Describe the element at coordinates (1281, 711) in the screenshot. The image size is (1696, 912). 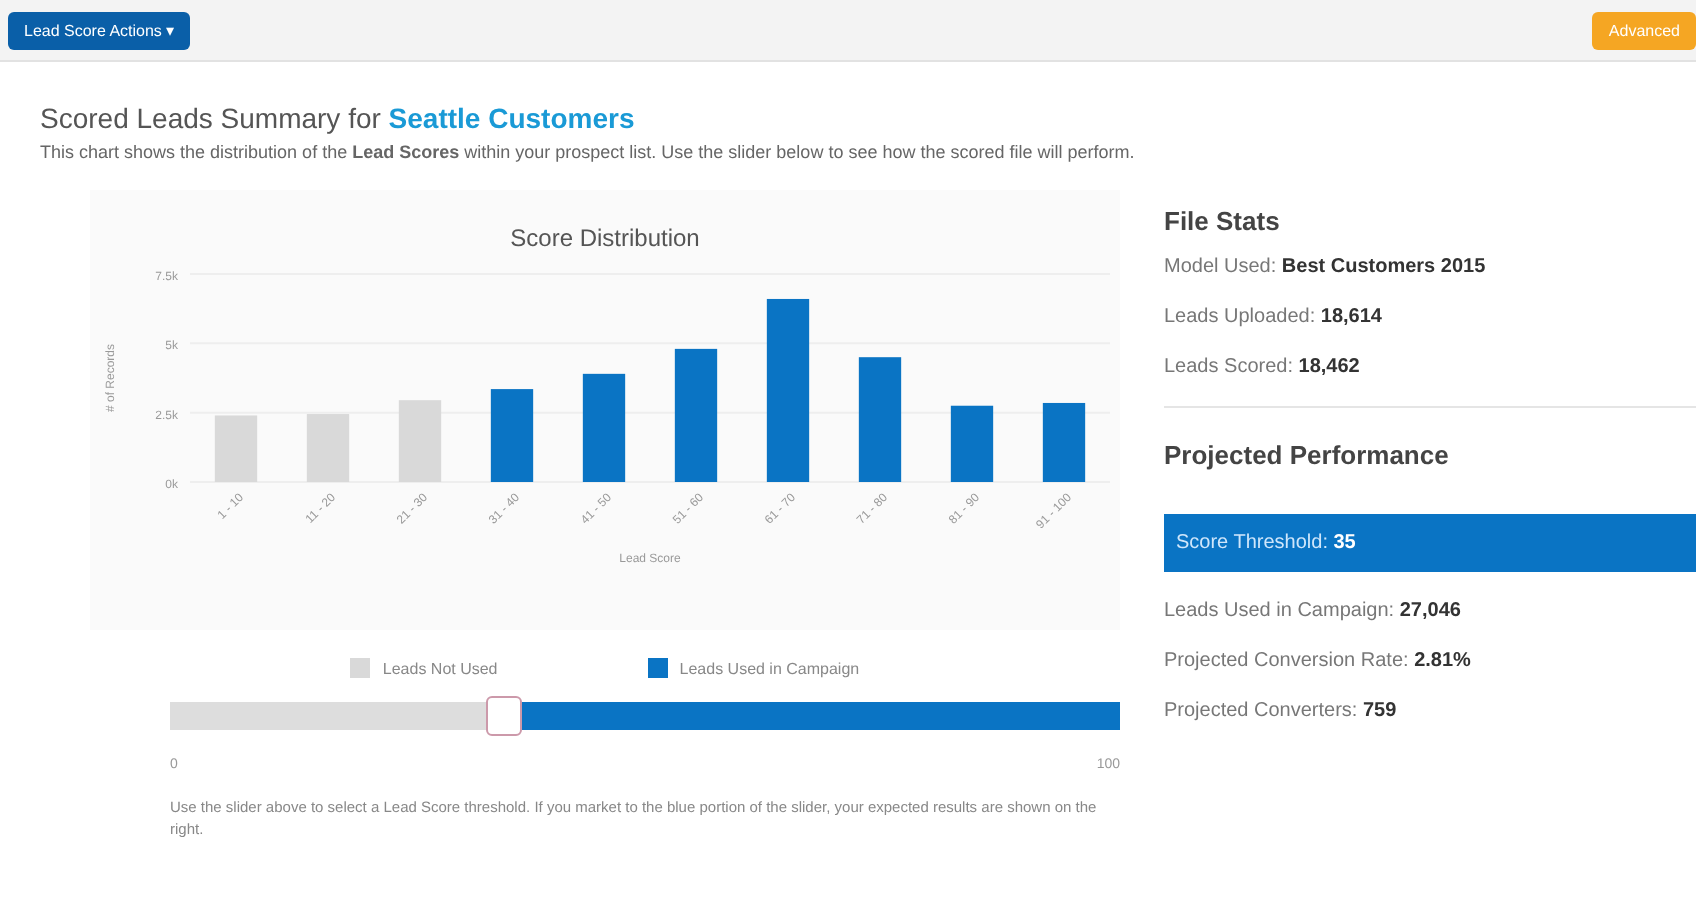
I see `stat-text: Projected Converters: 759` at that location.